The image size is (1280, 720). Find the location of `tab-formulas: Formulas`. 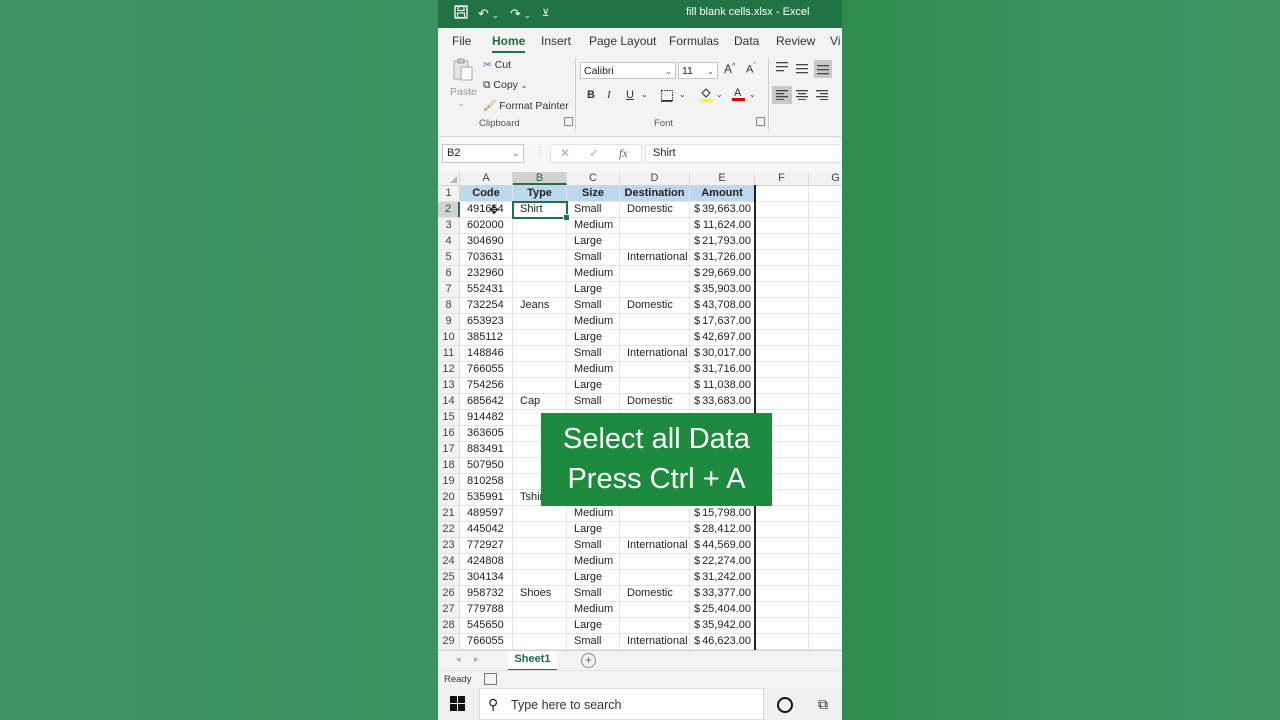

tab-formulas: Formulas is located at coordinates (694, 41).